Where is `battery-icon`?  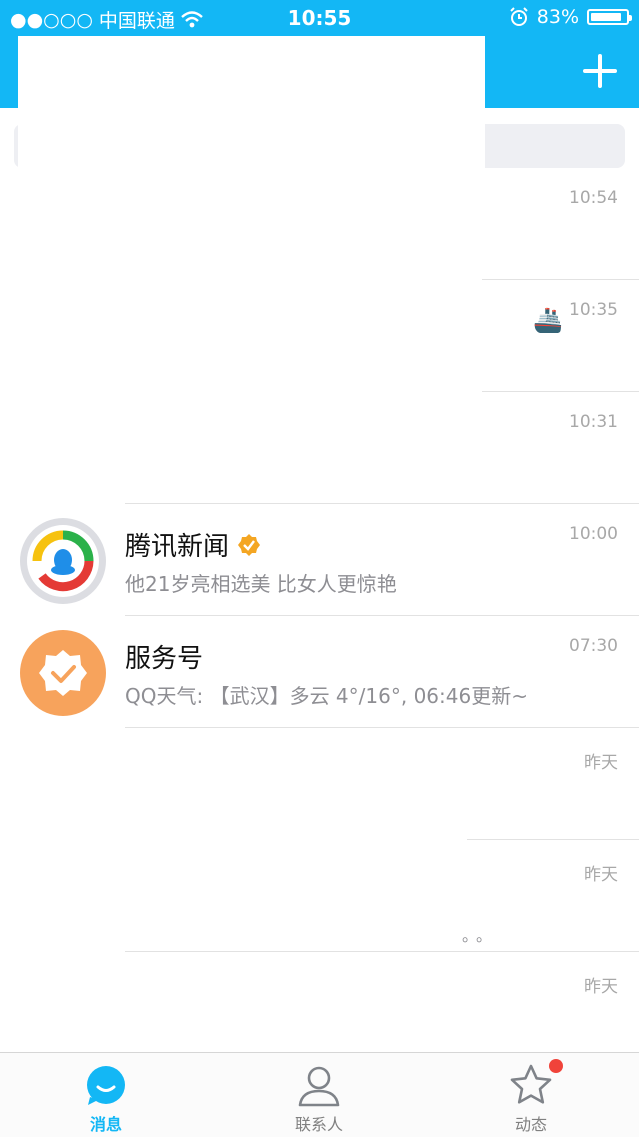 battery-icon is located at coordinates (609, 17).